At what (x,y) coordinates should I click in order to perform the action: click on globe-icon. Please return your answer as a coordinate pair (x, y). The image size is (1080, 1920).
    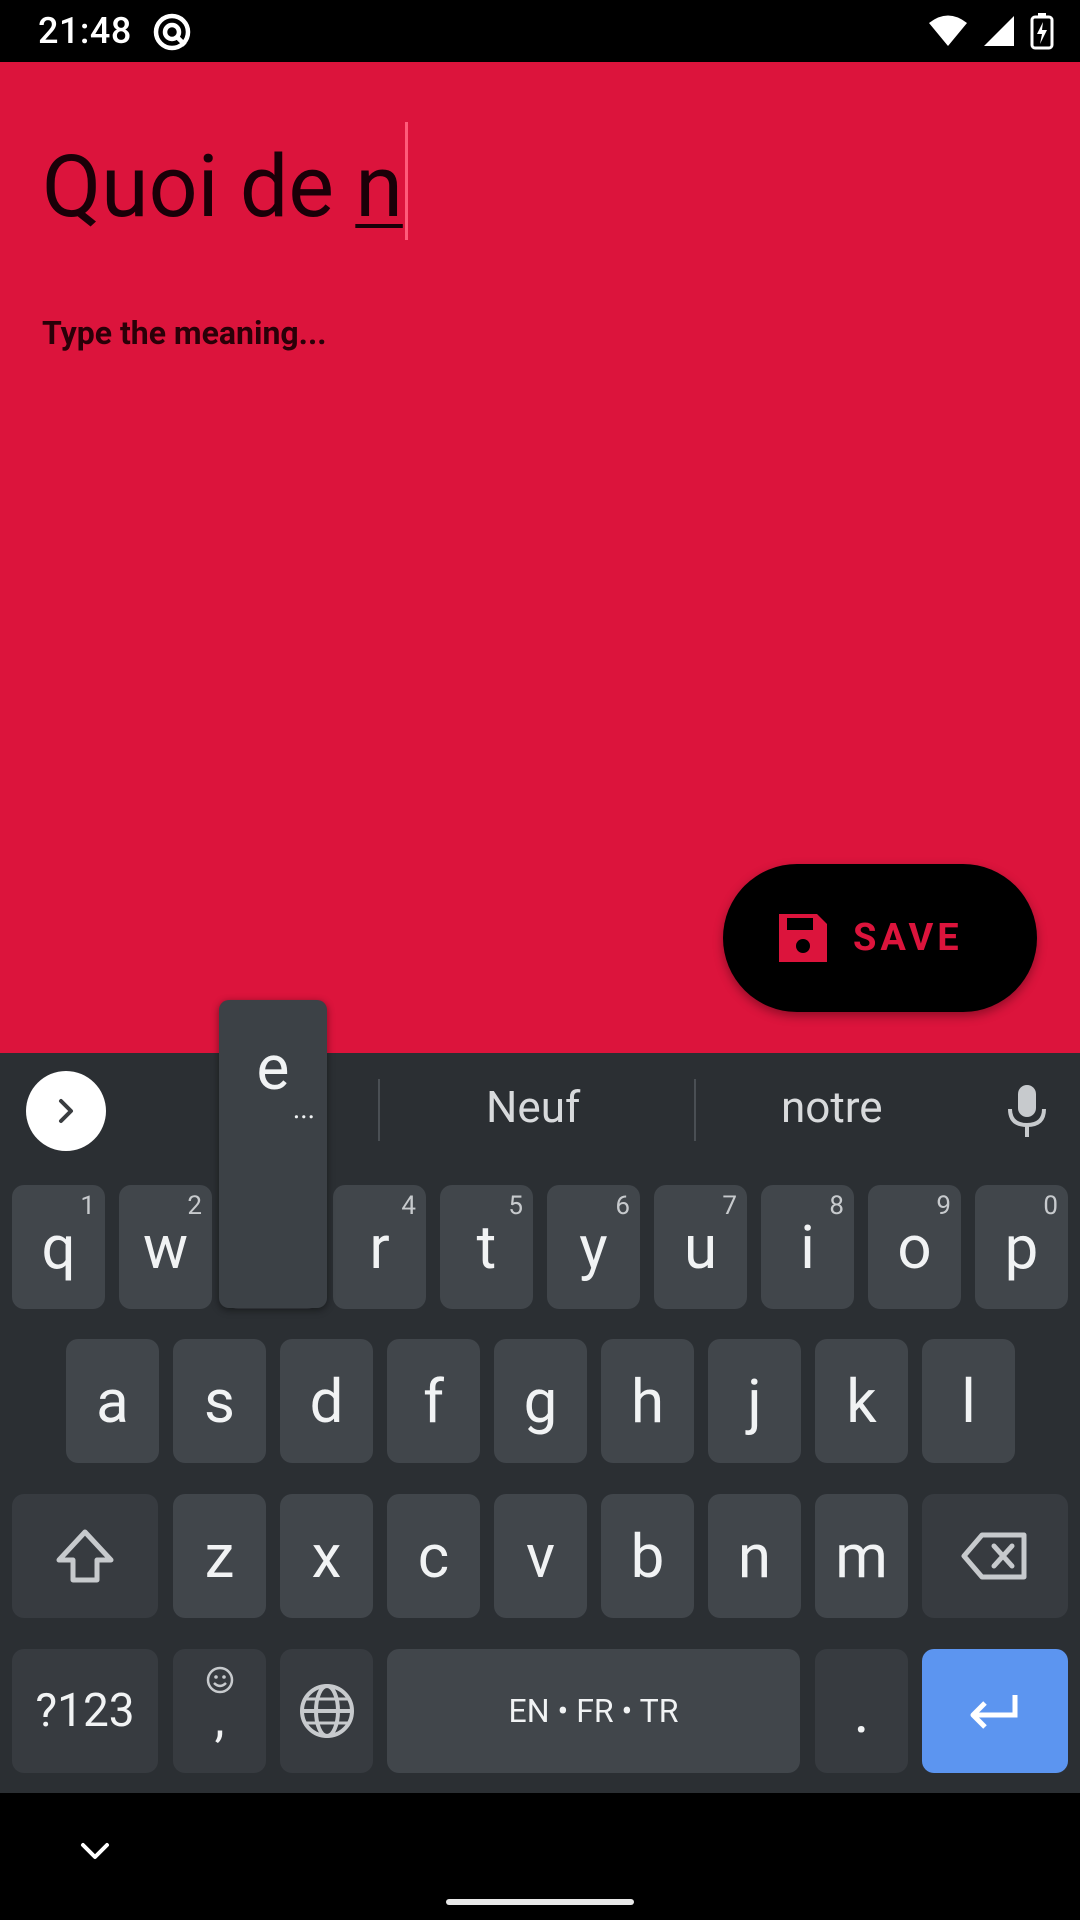
    Looking at the image, I should click on (326, 1711).